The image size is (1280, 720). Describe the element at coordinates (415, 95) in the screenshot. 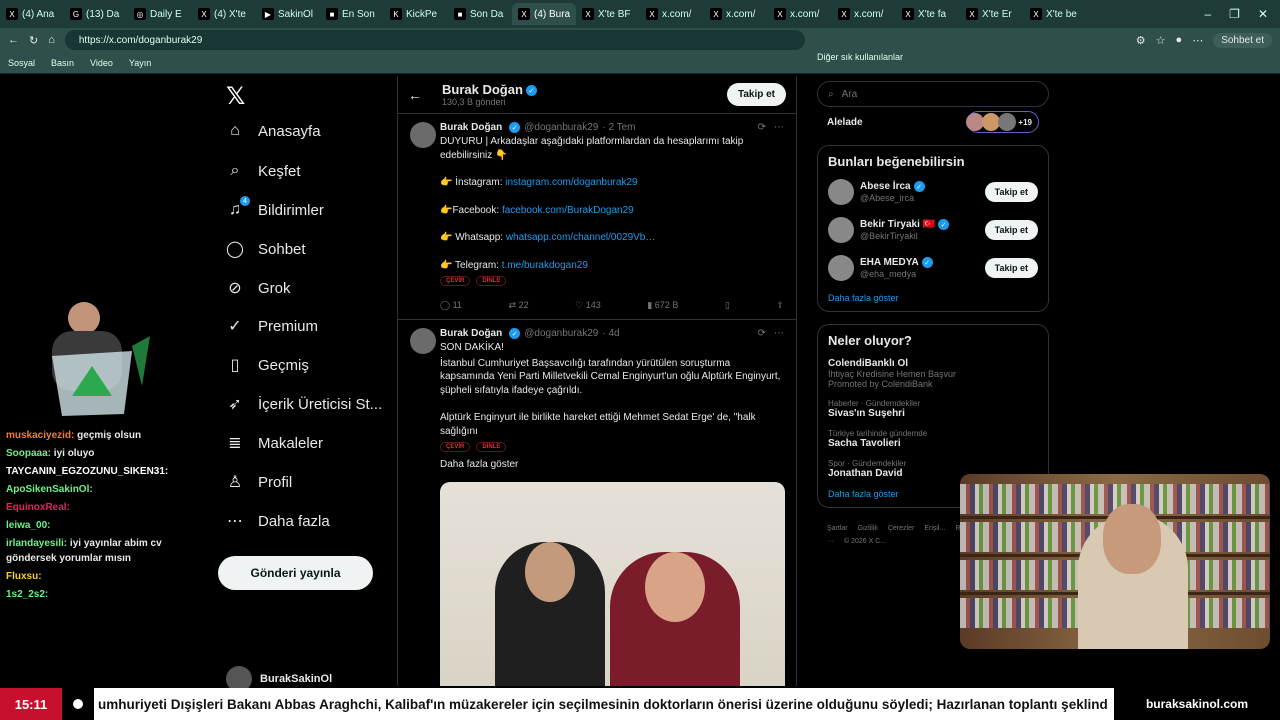

I see `back-arrow-icon: ←` at that location.